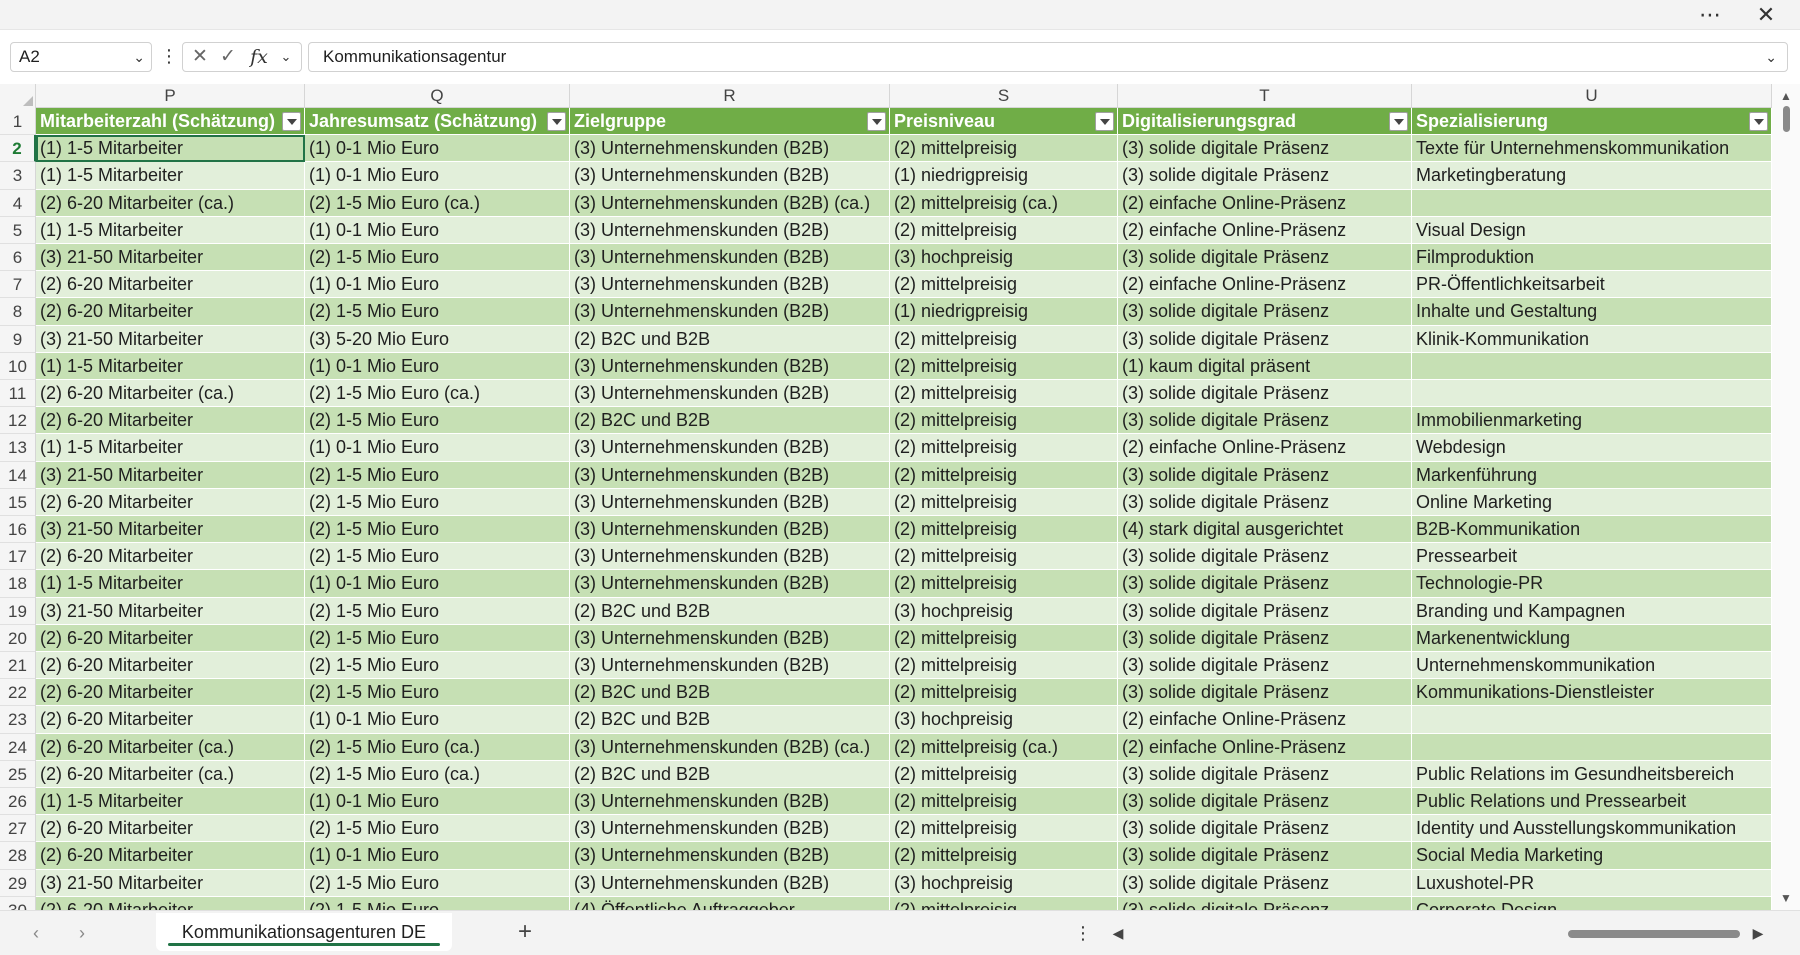 This screenshot has width=1800, height=955. Describe the element at coordinates (730, 203) in the screenshot. I see `table-cell: (3) Unternehmenskunden (B2B) (ca.)` at that location.